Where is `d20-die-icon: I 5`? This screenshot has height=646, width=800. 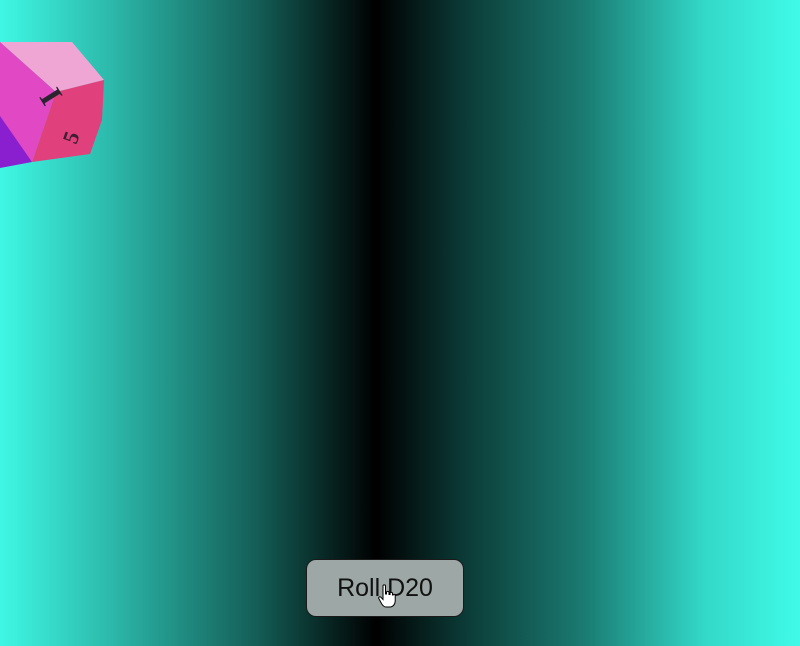 d20-die-icon: I 5 is located at coordinates (52, 105).